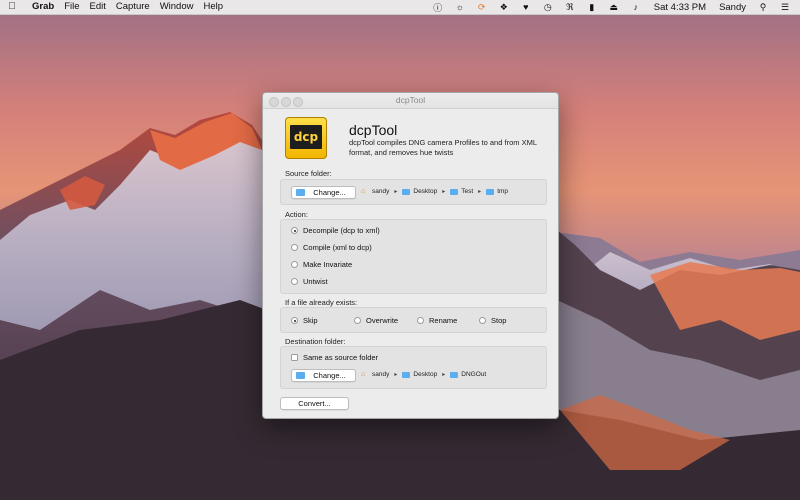 This screenshot has height=500, width=800. Describe the element at coordinates (548, 7) in the screenshot. I see `time-machine-icon: ◷` at that location.